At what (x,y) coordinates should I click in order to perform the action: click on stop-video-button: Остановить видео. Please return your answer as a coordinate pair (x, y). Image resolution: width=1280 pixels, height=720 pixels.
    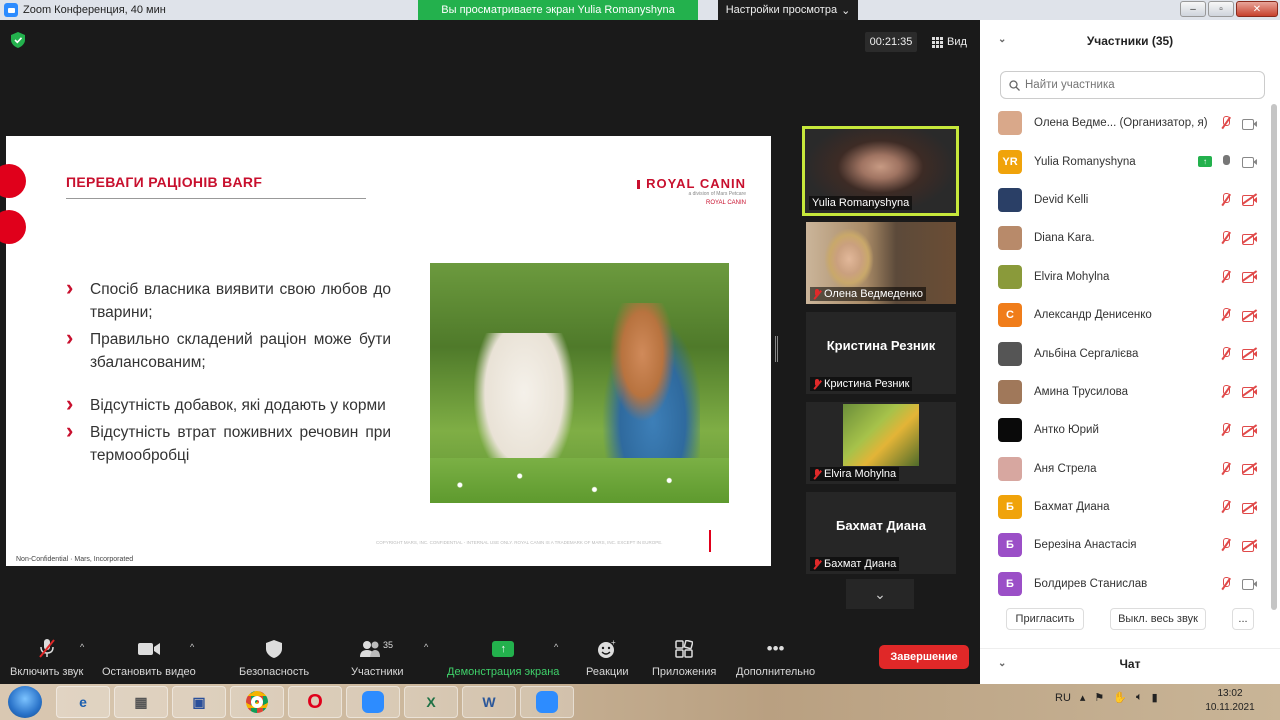
    Looking at the image, I should click on (149, 658).